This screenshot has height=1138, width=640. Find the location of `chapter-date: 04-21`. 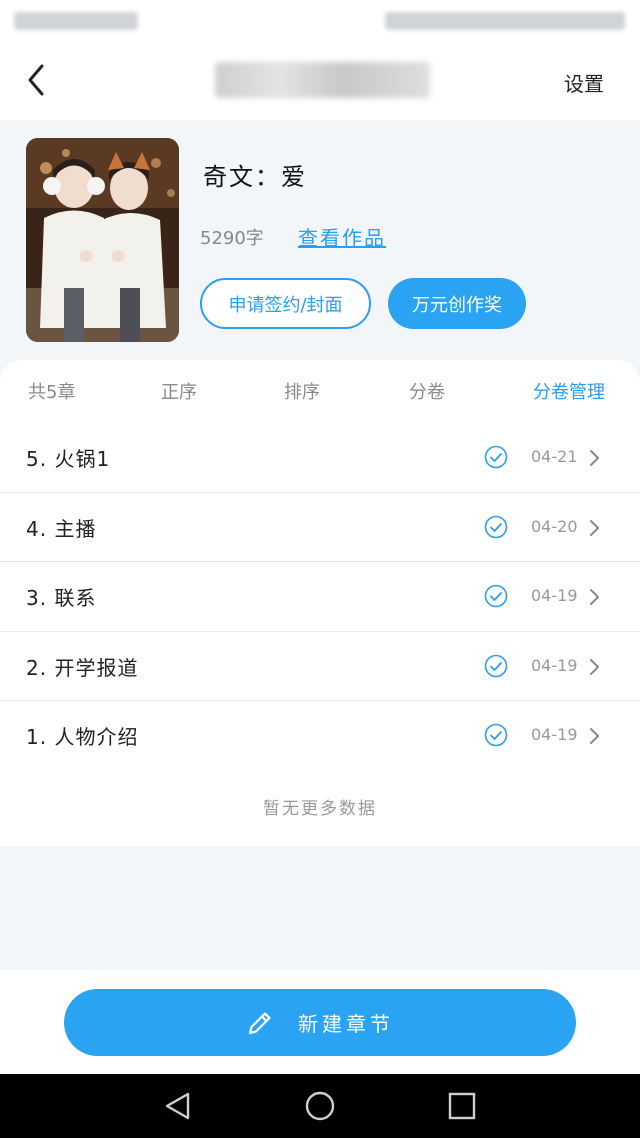

chapter-date: 04-21 is located at coordinates (554, 456).